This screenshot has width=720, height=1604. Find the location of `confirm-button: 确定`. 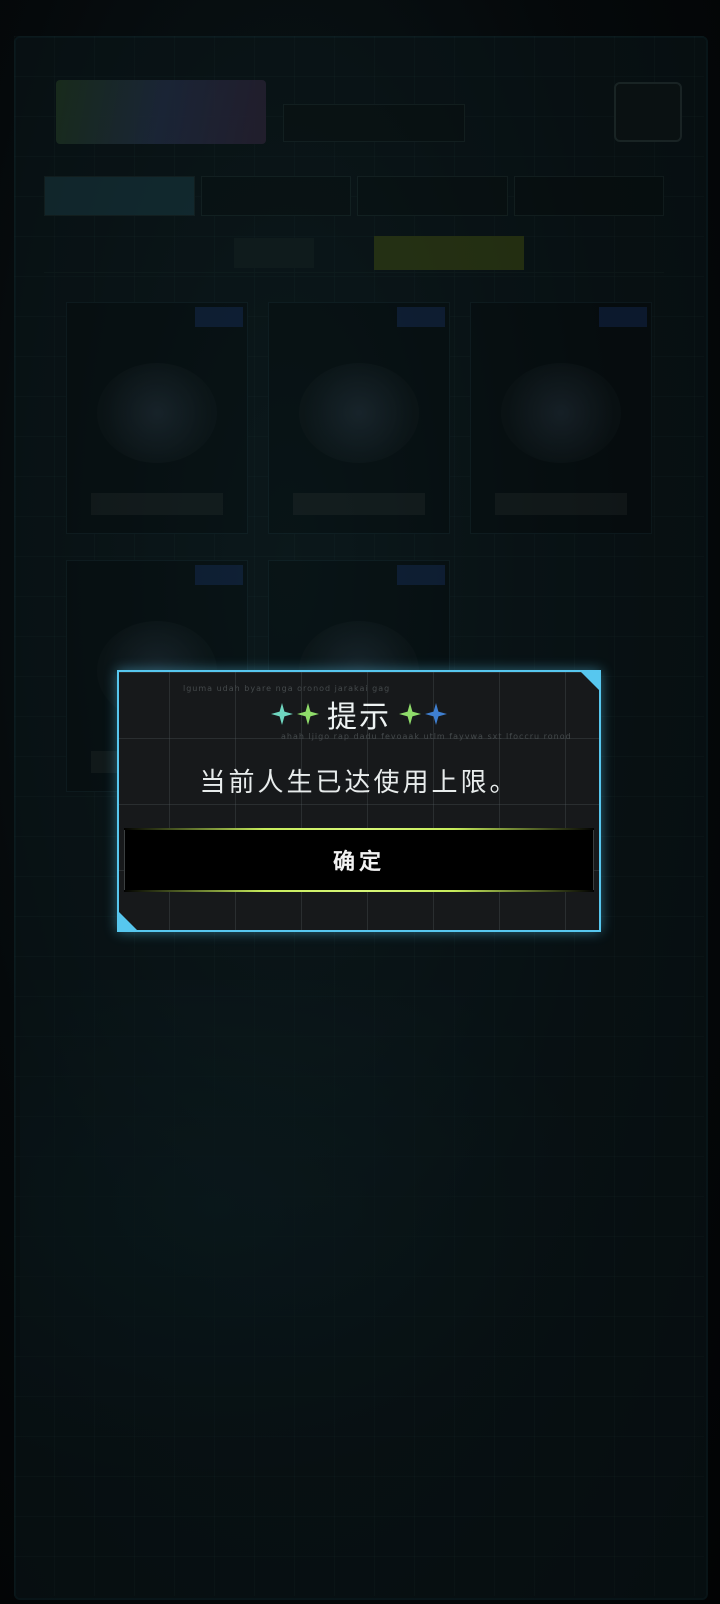

confirm-button: 确定 is located at coordinates (359, 860).